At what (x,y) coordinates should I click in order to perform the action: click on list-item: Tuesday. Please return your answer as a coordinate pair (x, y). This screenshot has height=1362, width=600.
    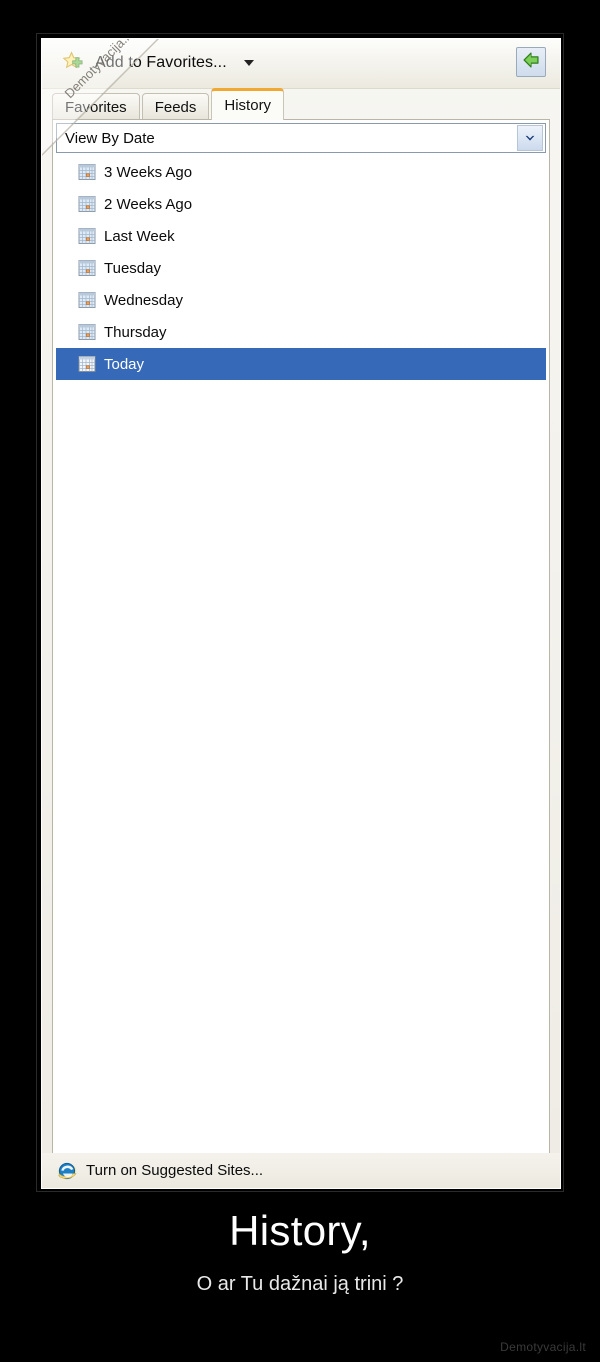
    Looking at the image, I should click on (301, 268).